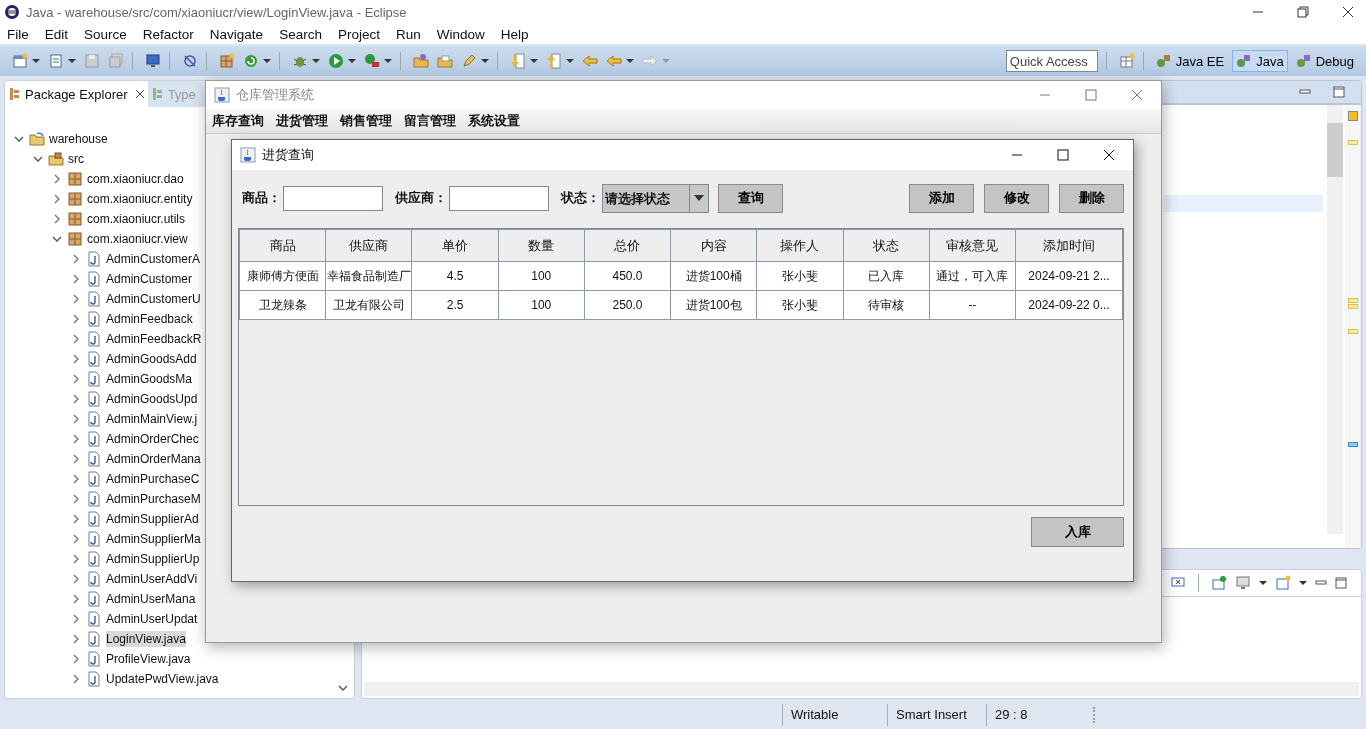  Describe the element at coordinates (1126, 61) in the screenshot. I see `open-perspective-icon` at that location.